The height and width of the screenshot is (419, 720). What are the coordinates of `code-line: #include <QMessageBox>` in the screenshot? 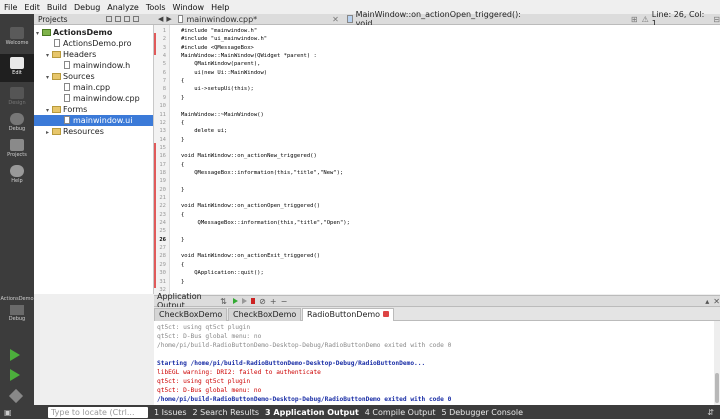 It's located at (217, 47).